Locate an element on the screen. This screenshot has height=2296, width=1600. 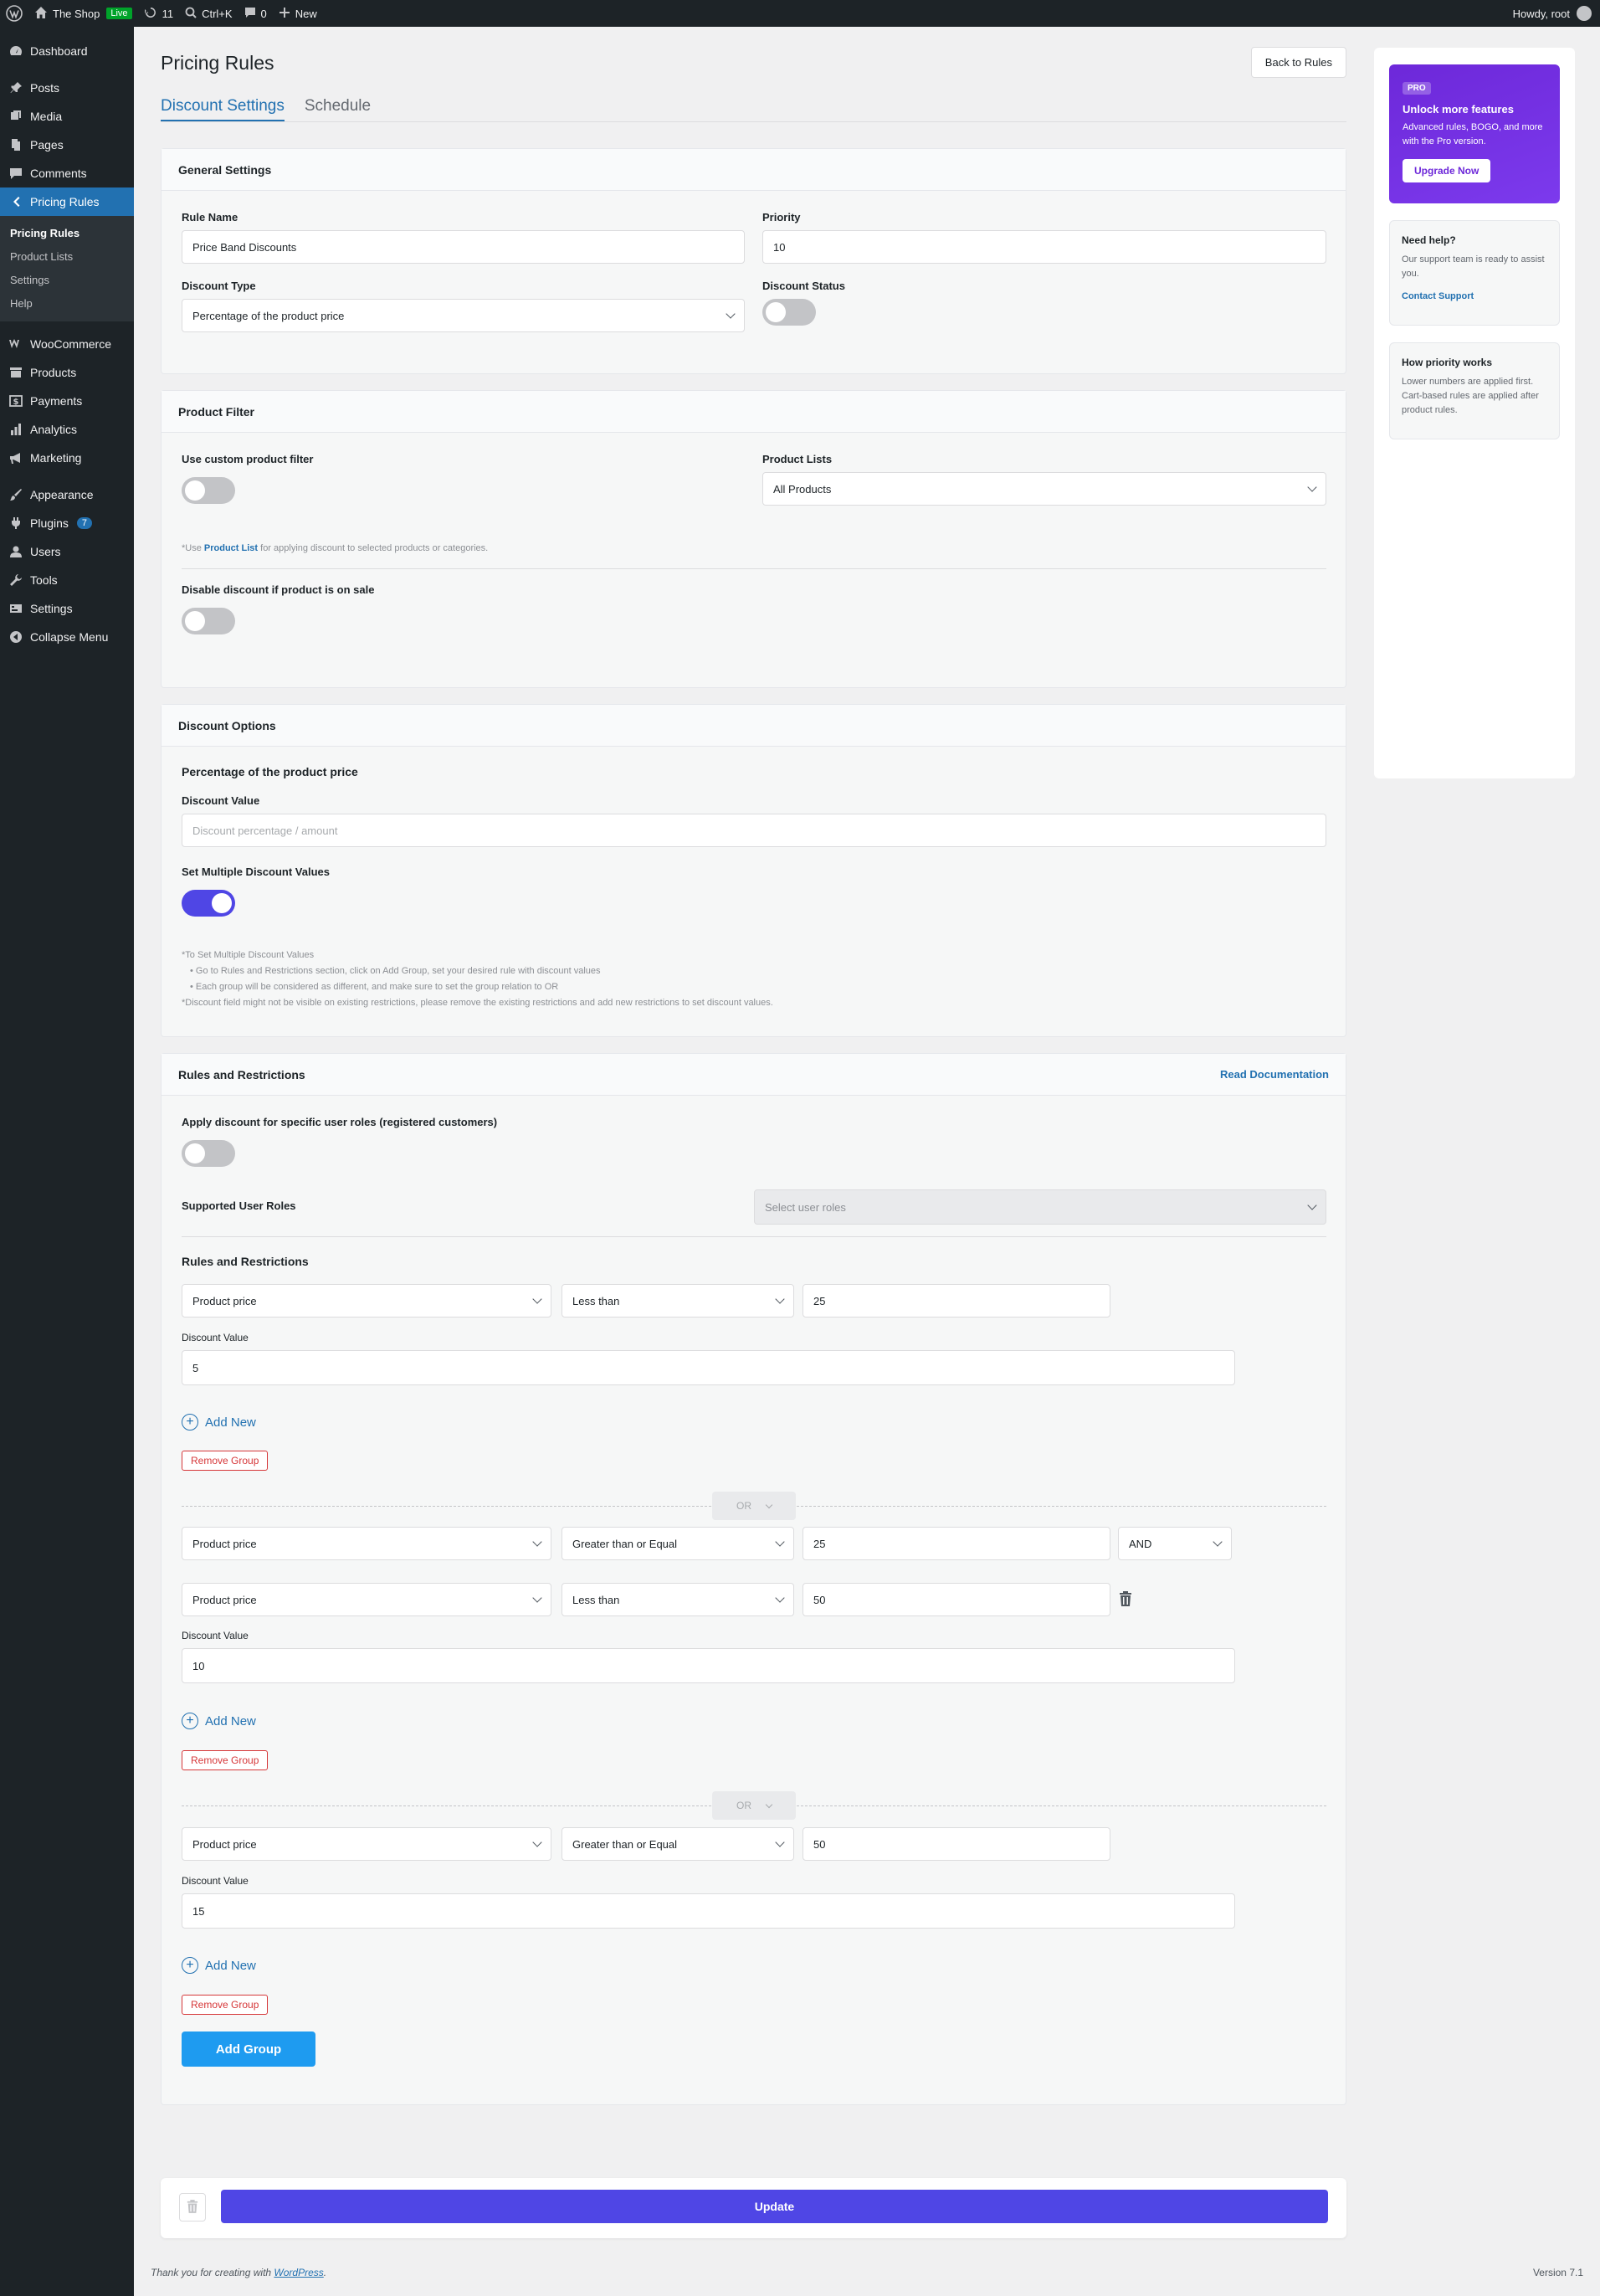
multiple-values-toggle is located at coordinates (208, 904).